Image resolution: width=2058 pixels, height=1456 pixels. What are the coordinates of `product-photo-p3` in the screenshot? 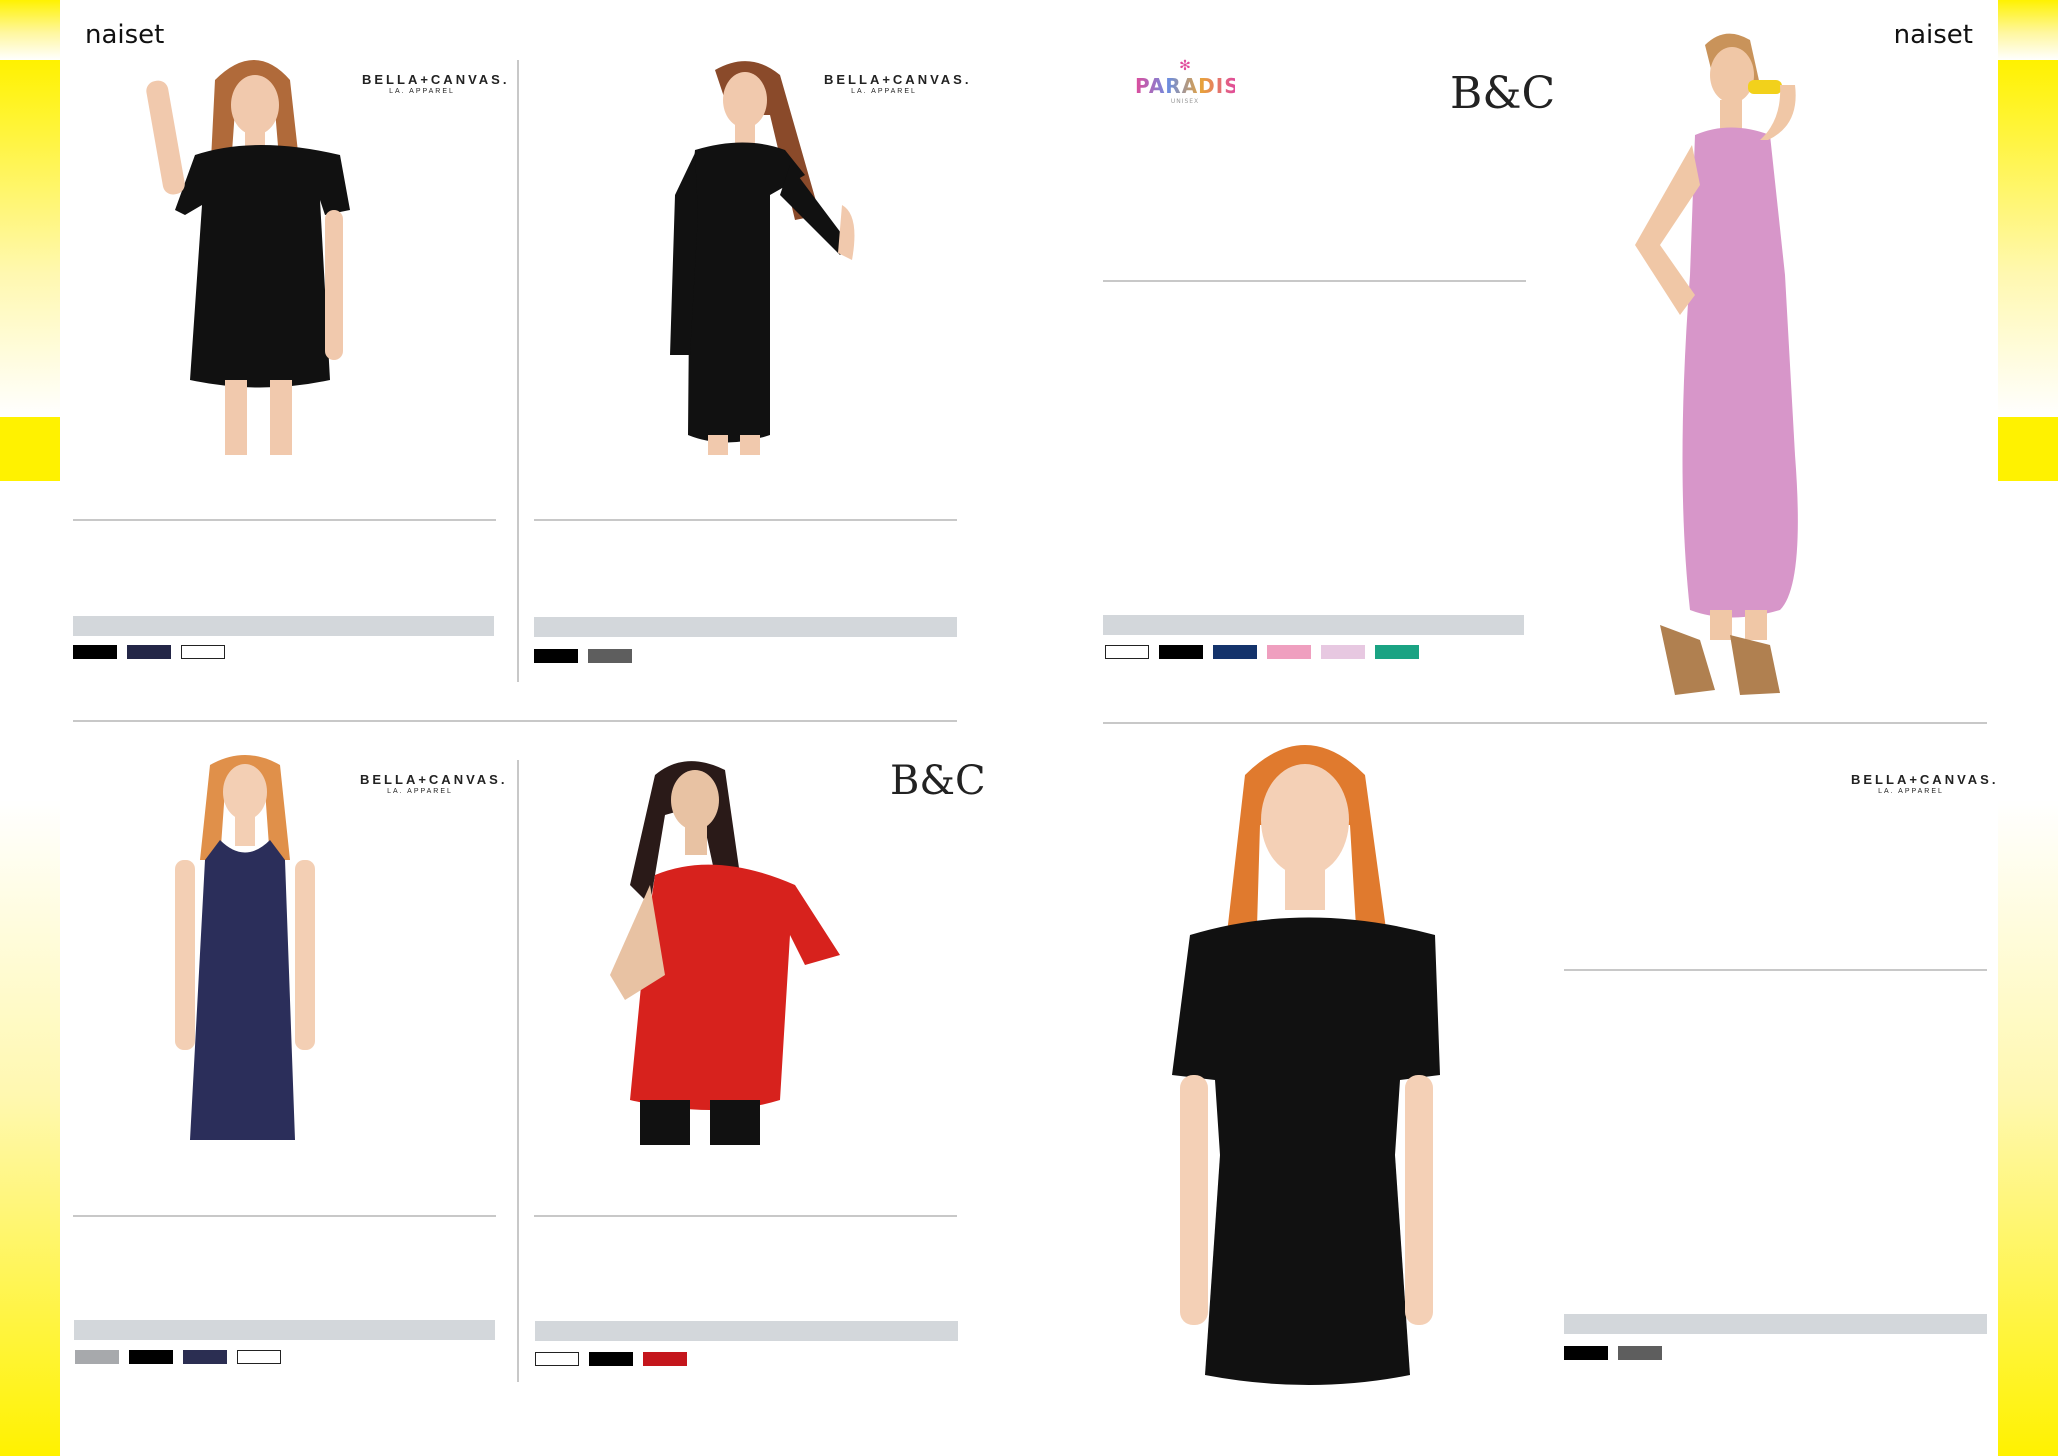 It's located at (1735, 365).